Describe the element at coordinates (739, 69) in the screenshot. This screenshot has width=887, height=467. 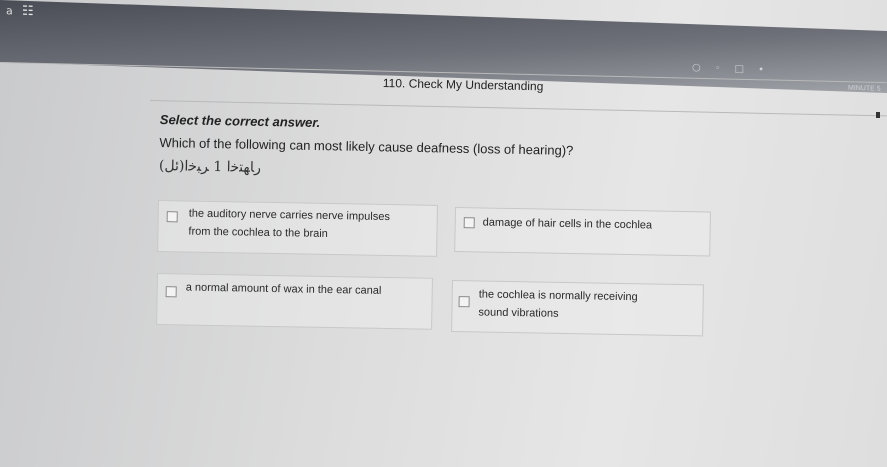
I see `window-icon: □` at that location.